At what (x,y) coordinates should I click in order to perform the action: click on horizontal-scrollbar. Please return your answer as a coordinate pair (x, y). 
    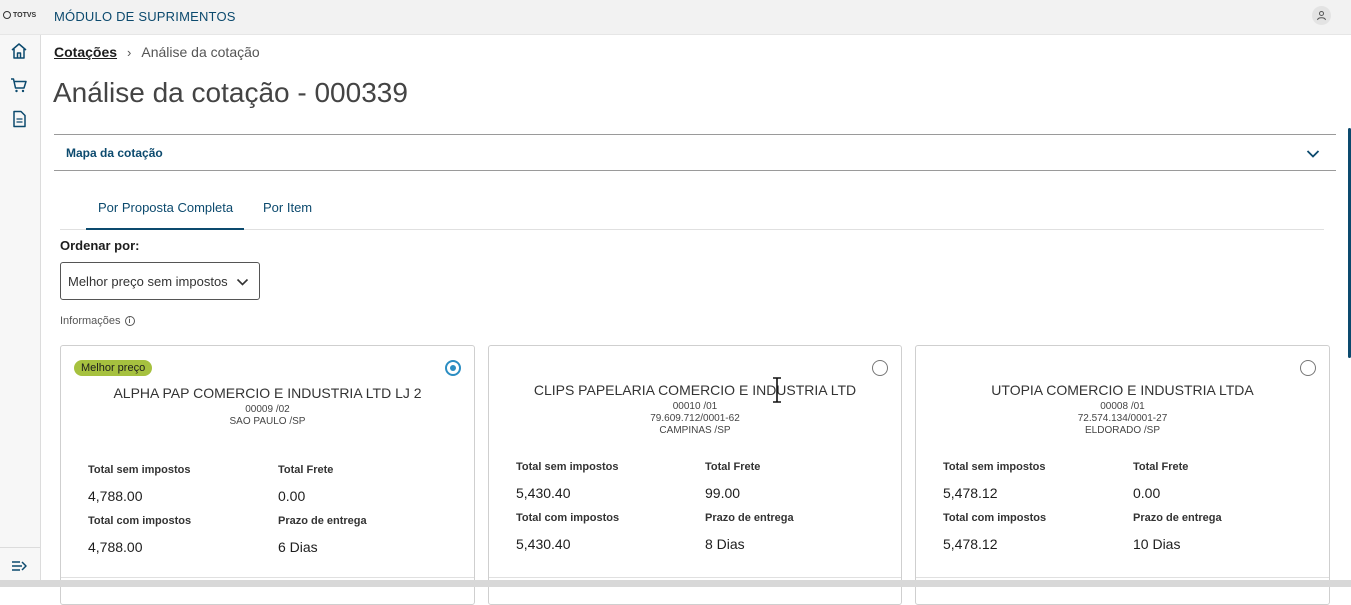
    Looking at the image, I should click on (675, 583).